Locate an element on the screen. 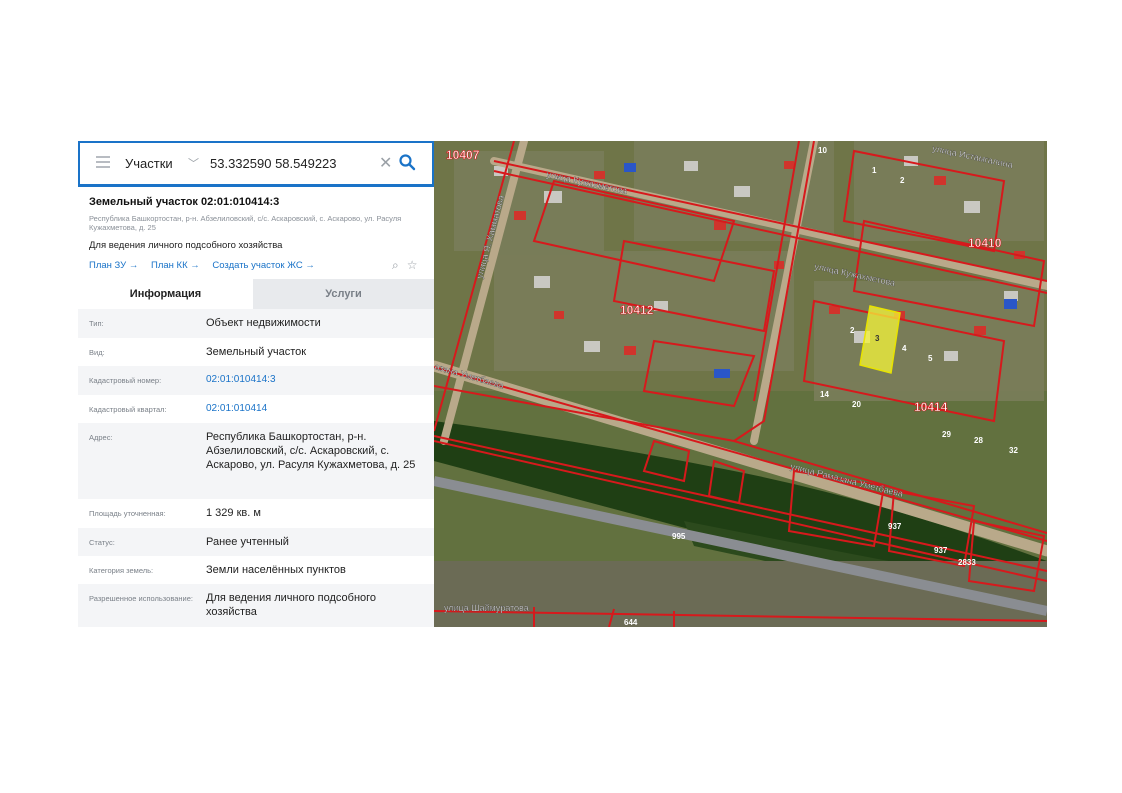 This screenshot has width=1122, height=793. search-input: 53.332590 58.549223 is located at coordinates (273, 163).